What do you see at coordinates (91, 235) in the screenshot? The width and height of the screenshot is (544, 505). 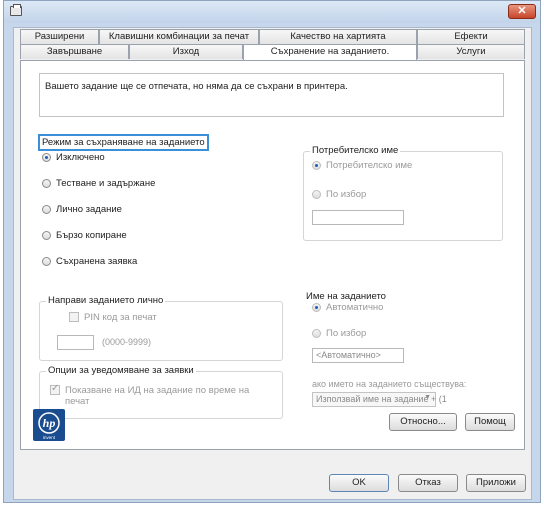 I see `radio-label: Бързо копиране` at bounding box center [91, 235].